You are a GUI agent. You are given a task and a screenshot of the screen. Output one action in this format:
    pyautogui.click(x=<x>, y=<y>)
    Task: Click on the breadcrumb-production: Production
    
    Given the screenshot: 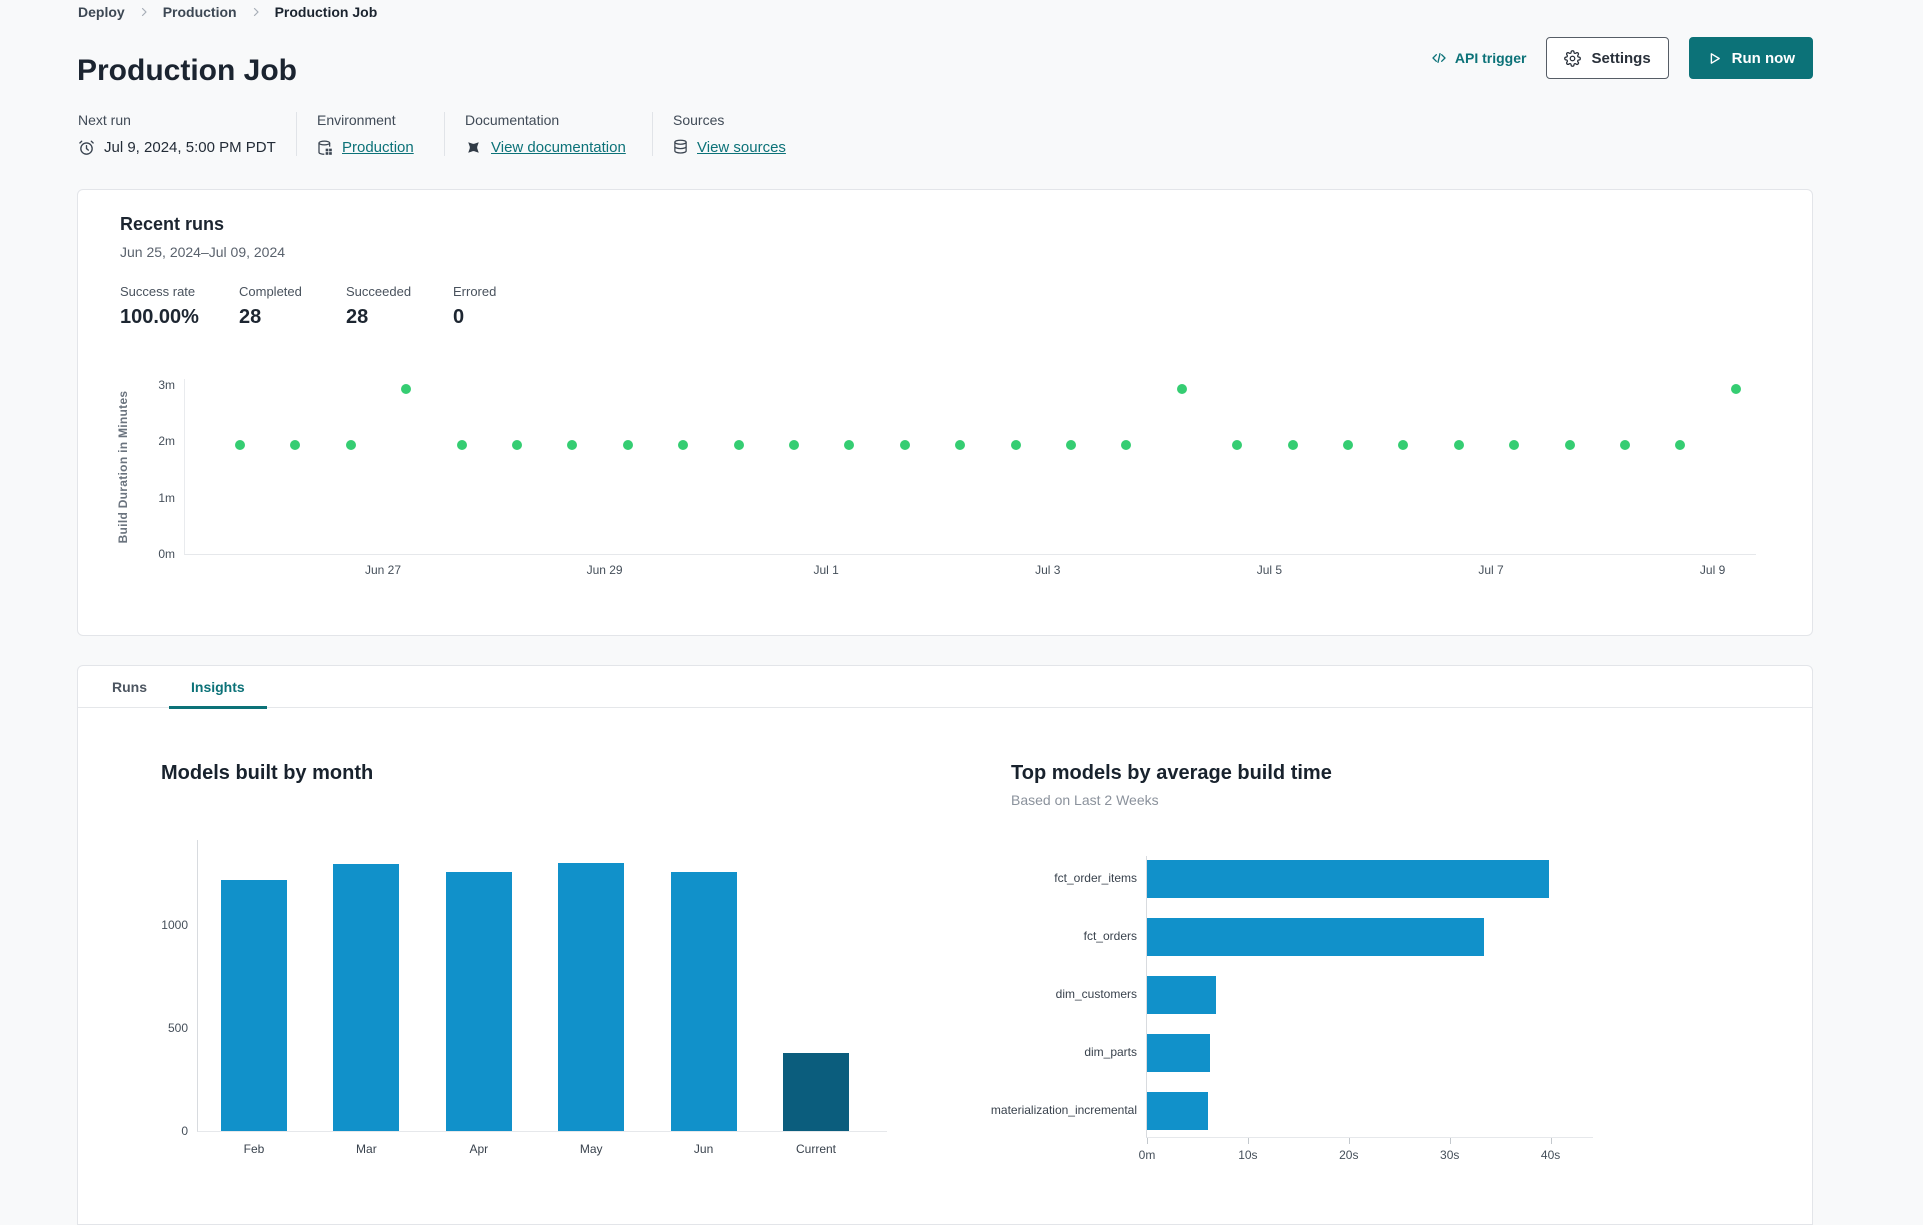 What is the action you would take?
    pyautogui.click(x=200, y=12)
    